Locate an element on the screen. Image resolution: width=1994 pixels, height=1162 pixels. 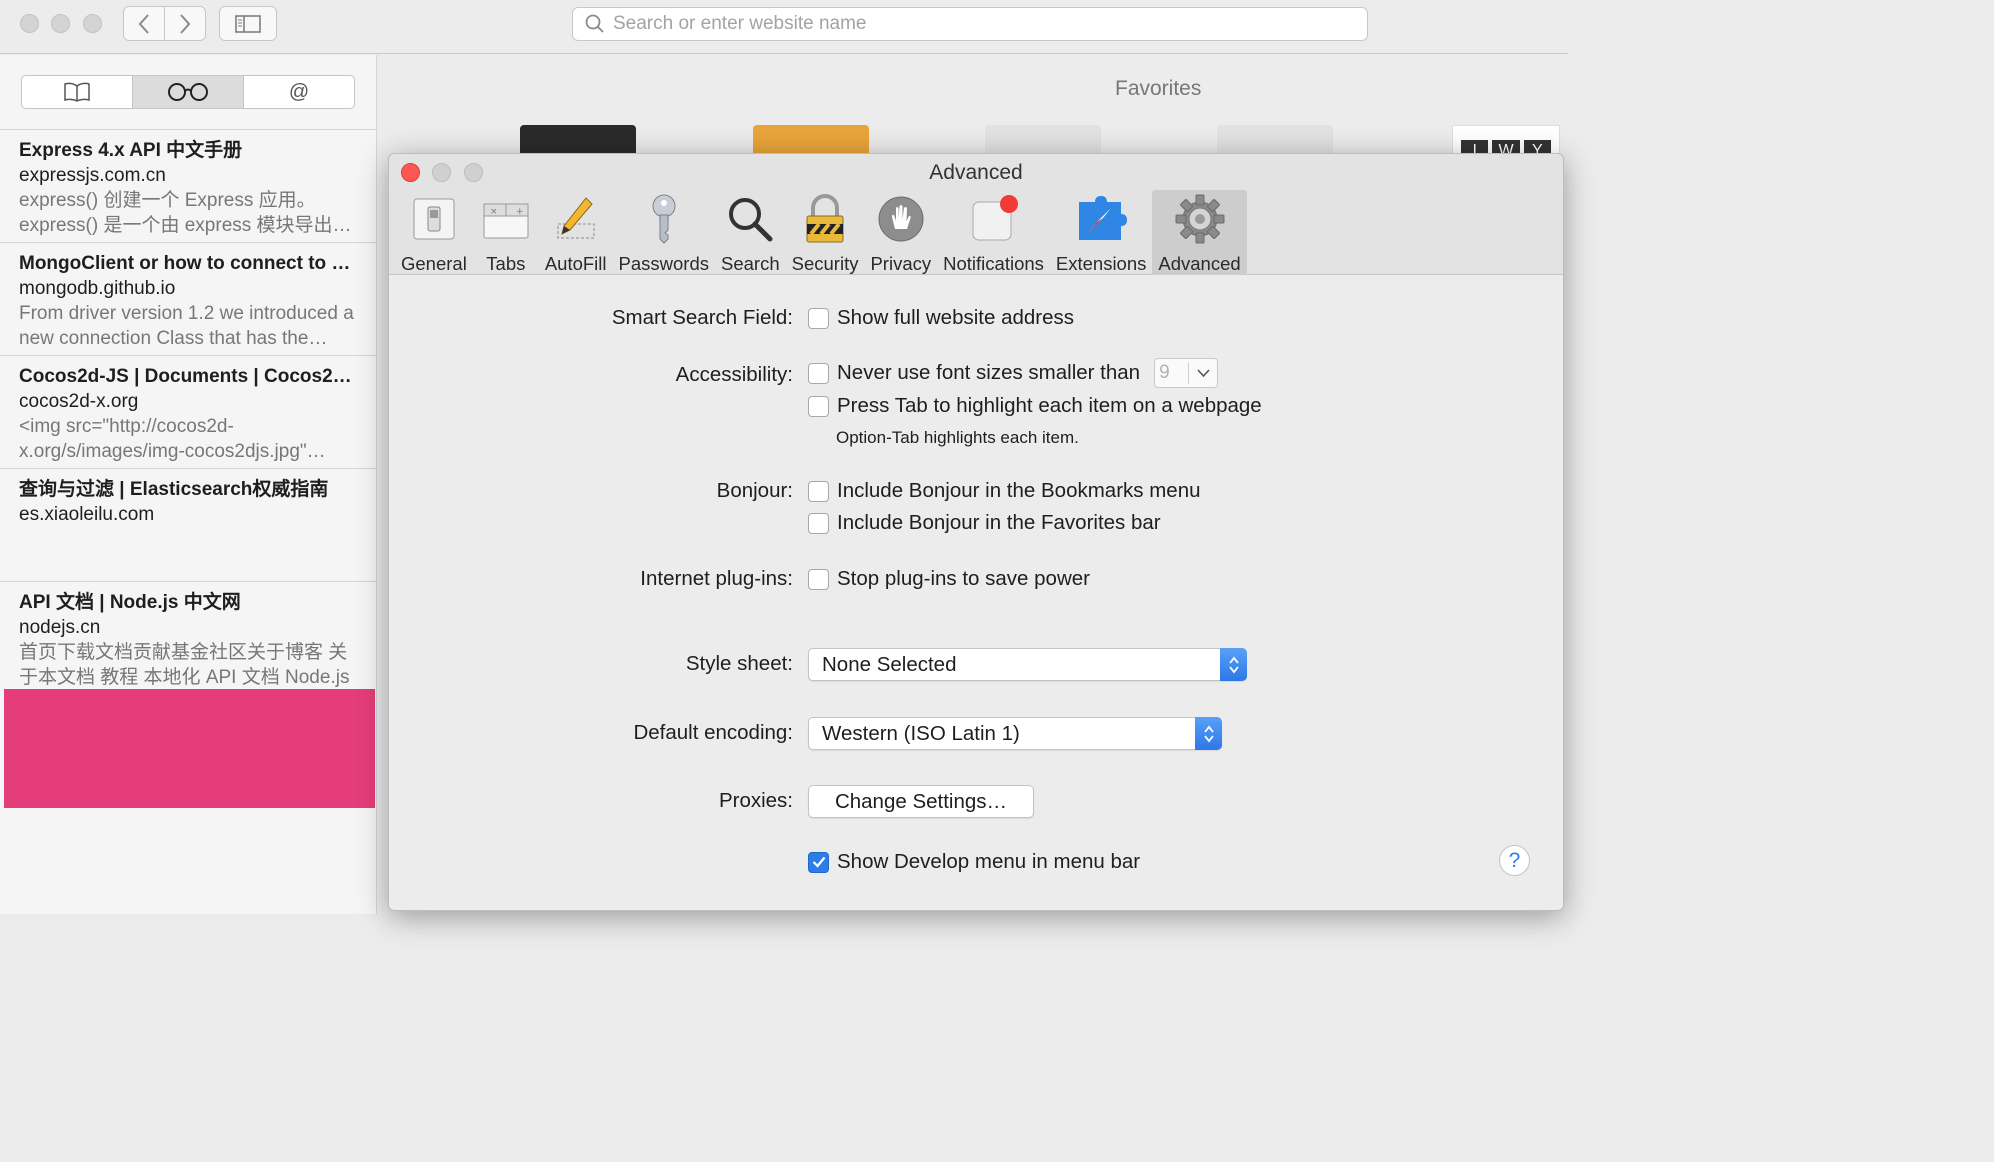
favorites-title: Favorites is located at coordinates (1158, 88).